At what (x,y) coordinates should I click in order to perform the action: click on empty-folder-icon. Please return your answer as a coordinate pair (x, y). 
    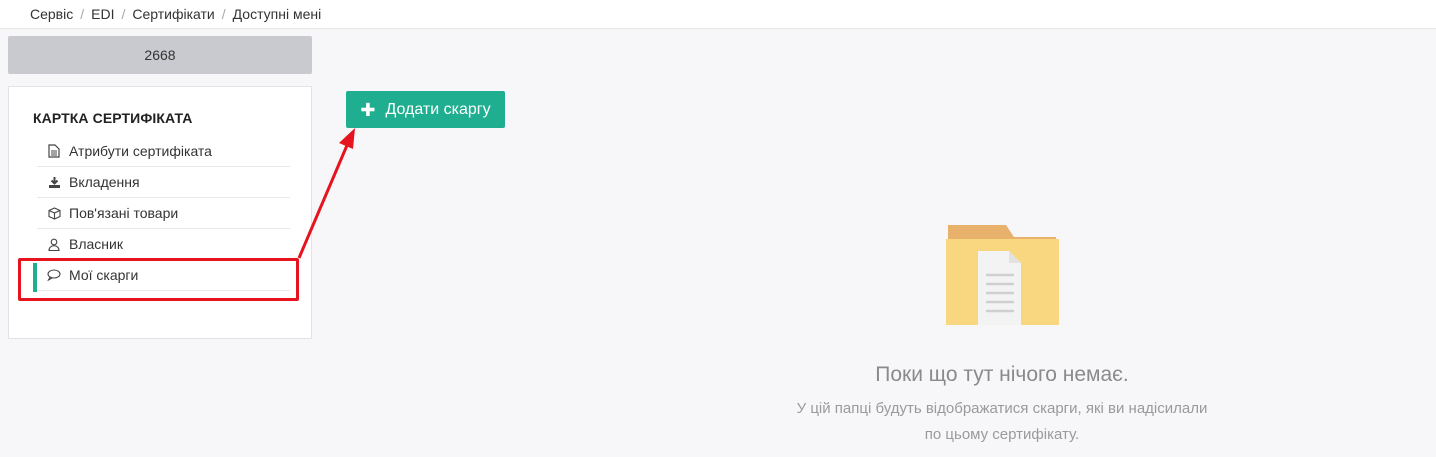
    Looking at the image, I should click on (1002, 275).